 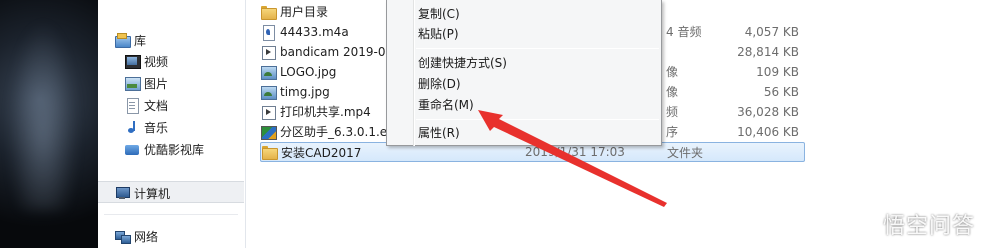 I want to click on youku-library-icon, so click(x=132, y=149).